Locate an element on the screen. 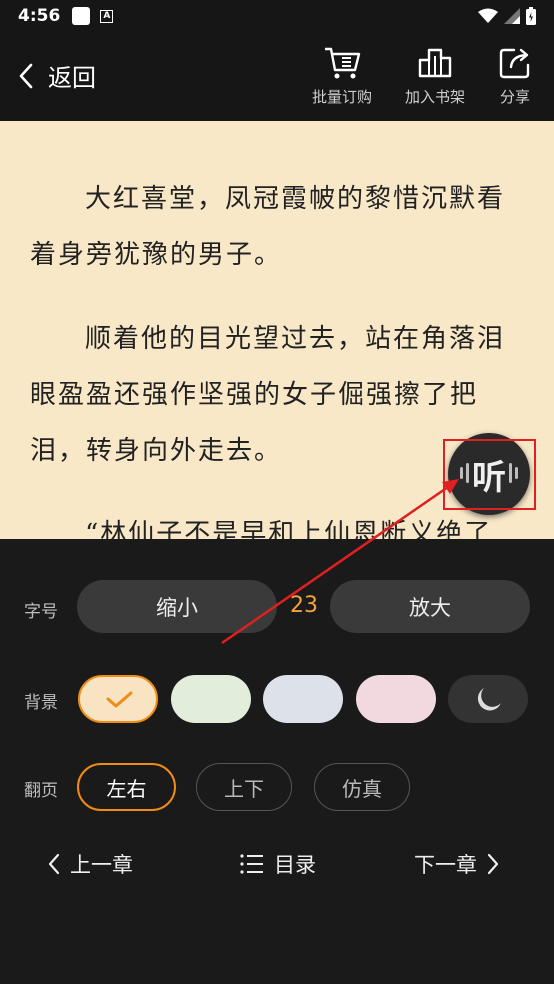 The width and height of the screenshot is (554, 984). turn-option-horizontal: 左右 is located at coordinates (126, 787).